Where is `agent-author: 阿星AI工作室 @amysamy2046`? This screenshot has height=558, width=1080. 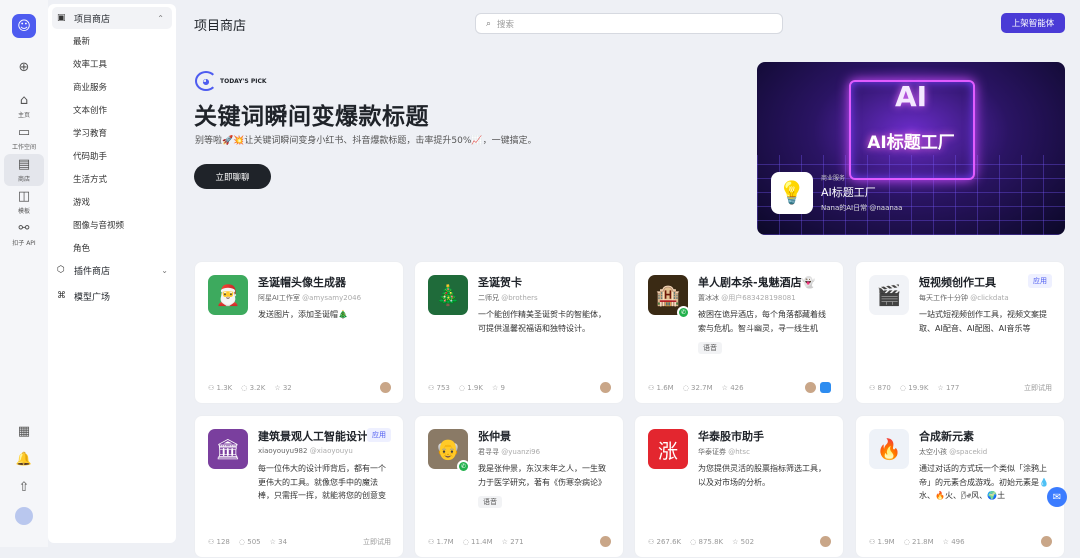
agent-author: 阿星AI工作室 @amysamy2046 is located at coordinates (310, 298).